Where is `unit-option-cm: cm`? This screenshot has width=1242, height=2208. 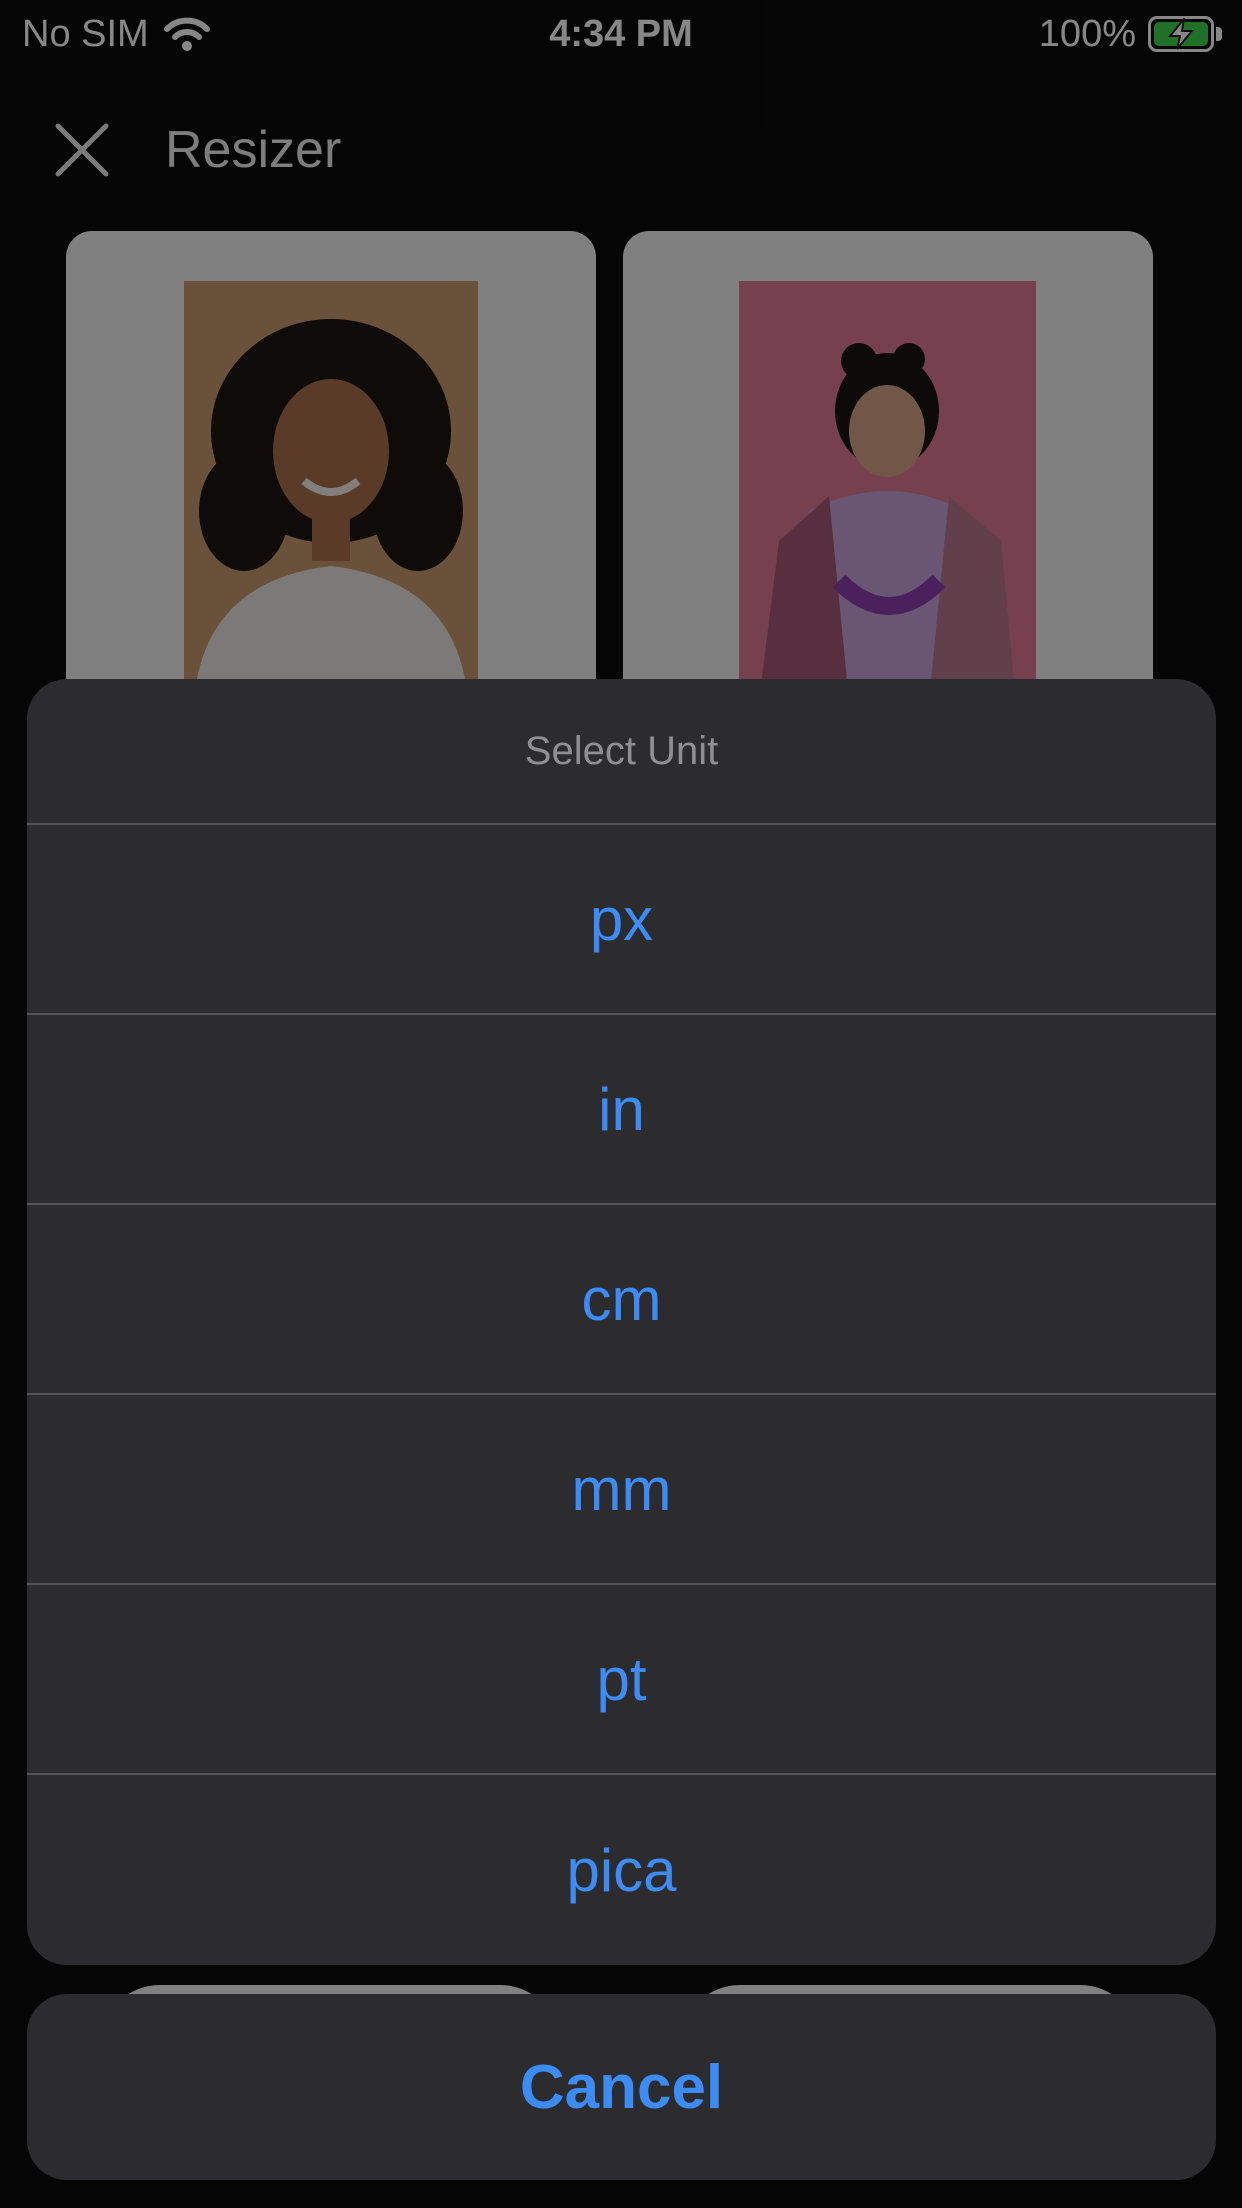
unit-option-cm: cm is located at coordinates (621, 1300).